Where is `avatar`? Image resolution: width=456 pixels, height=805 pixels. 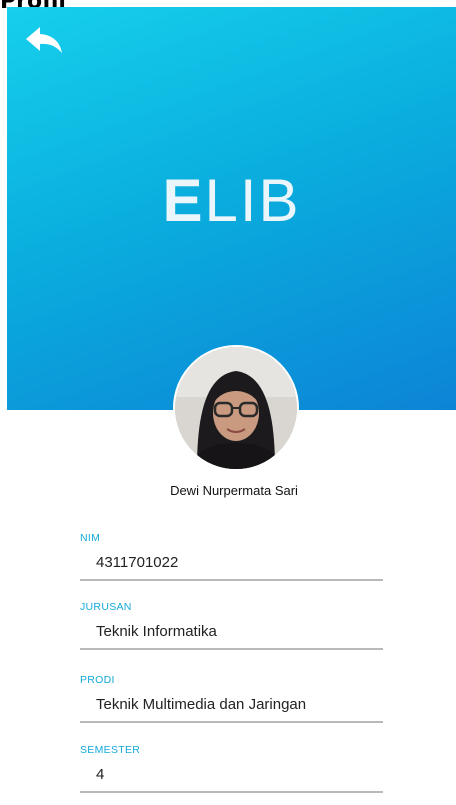 avatar is located at coordinates (236, 408).